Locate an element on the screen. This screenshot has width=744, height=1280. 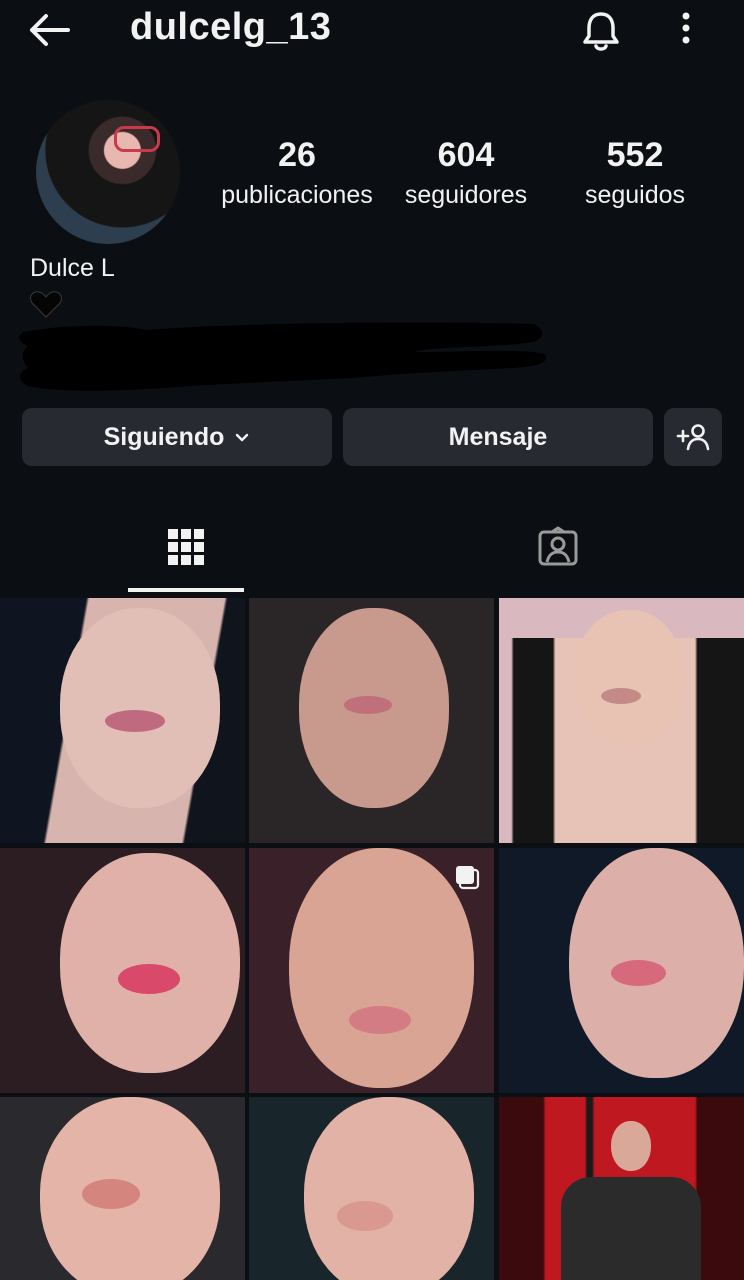
chevron-down-icon is located at coordinates (242, 437).